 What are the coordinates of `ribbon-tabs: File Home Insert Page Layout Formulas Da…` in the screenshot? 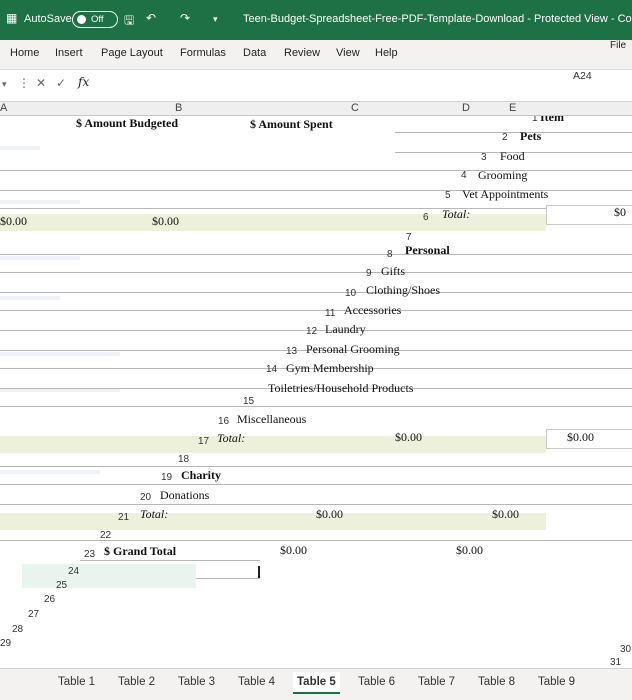 It's located at (316, 55).